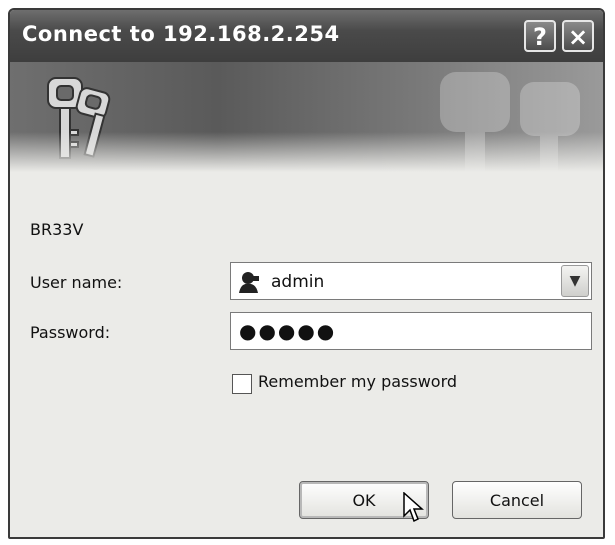 The width and height of the screenshot is (615, 545). I want to click on mouse-pointer-icon, so click(413, 507).